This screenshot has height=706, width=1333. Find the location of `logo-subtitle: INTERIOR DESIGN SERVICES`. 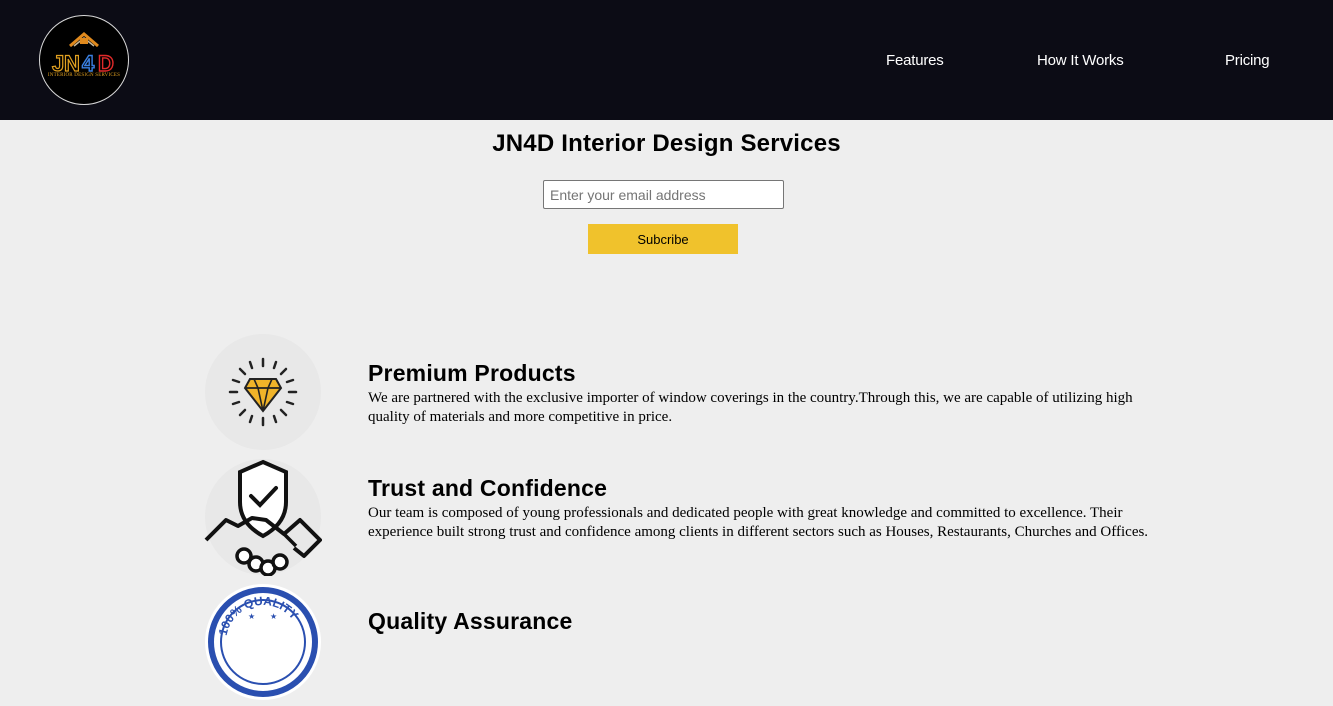

logo-subtitle: INTERIOR DESIGN SERVICES is located at coordinates (84, 75).